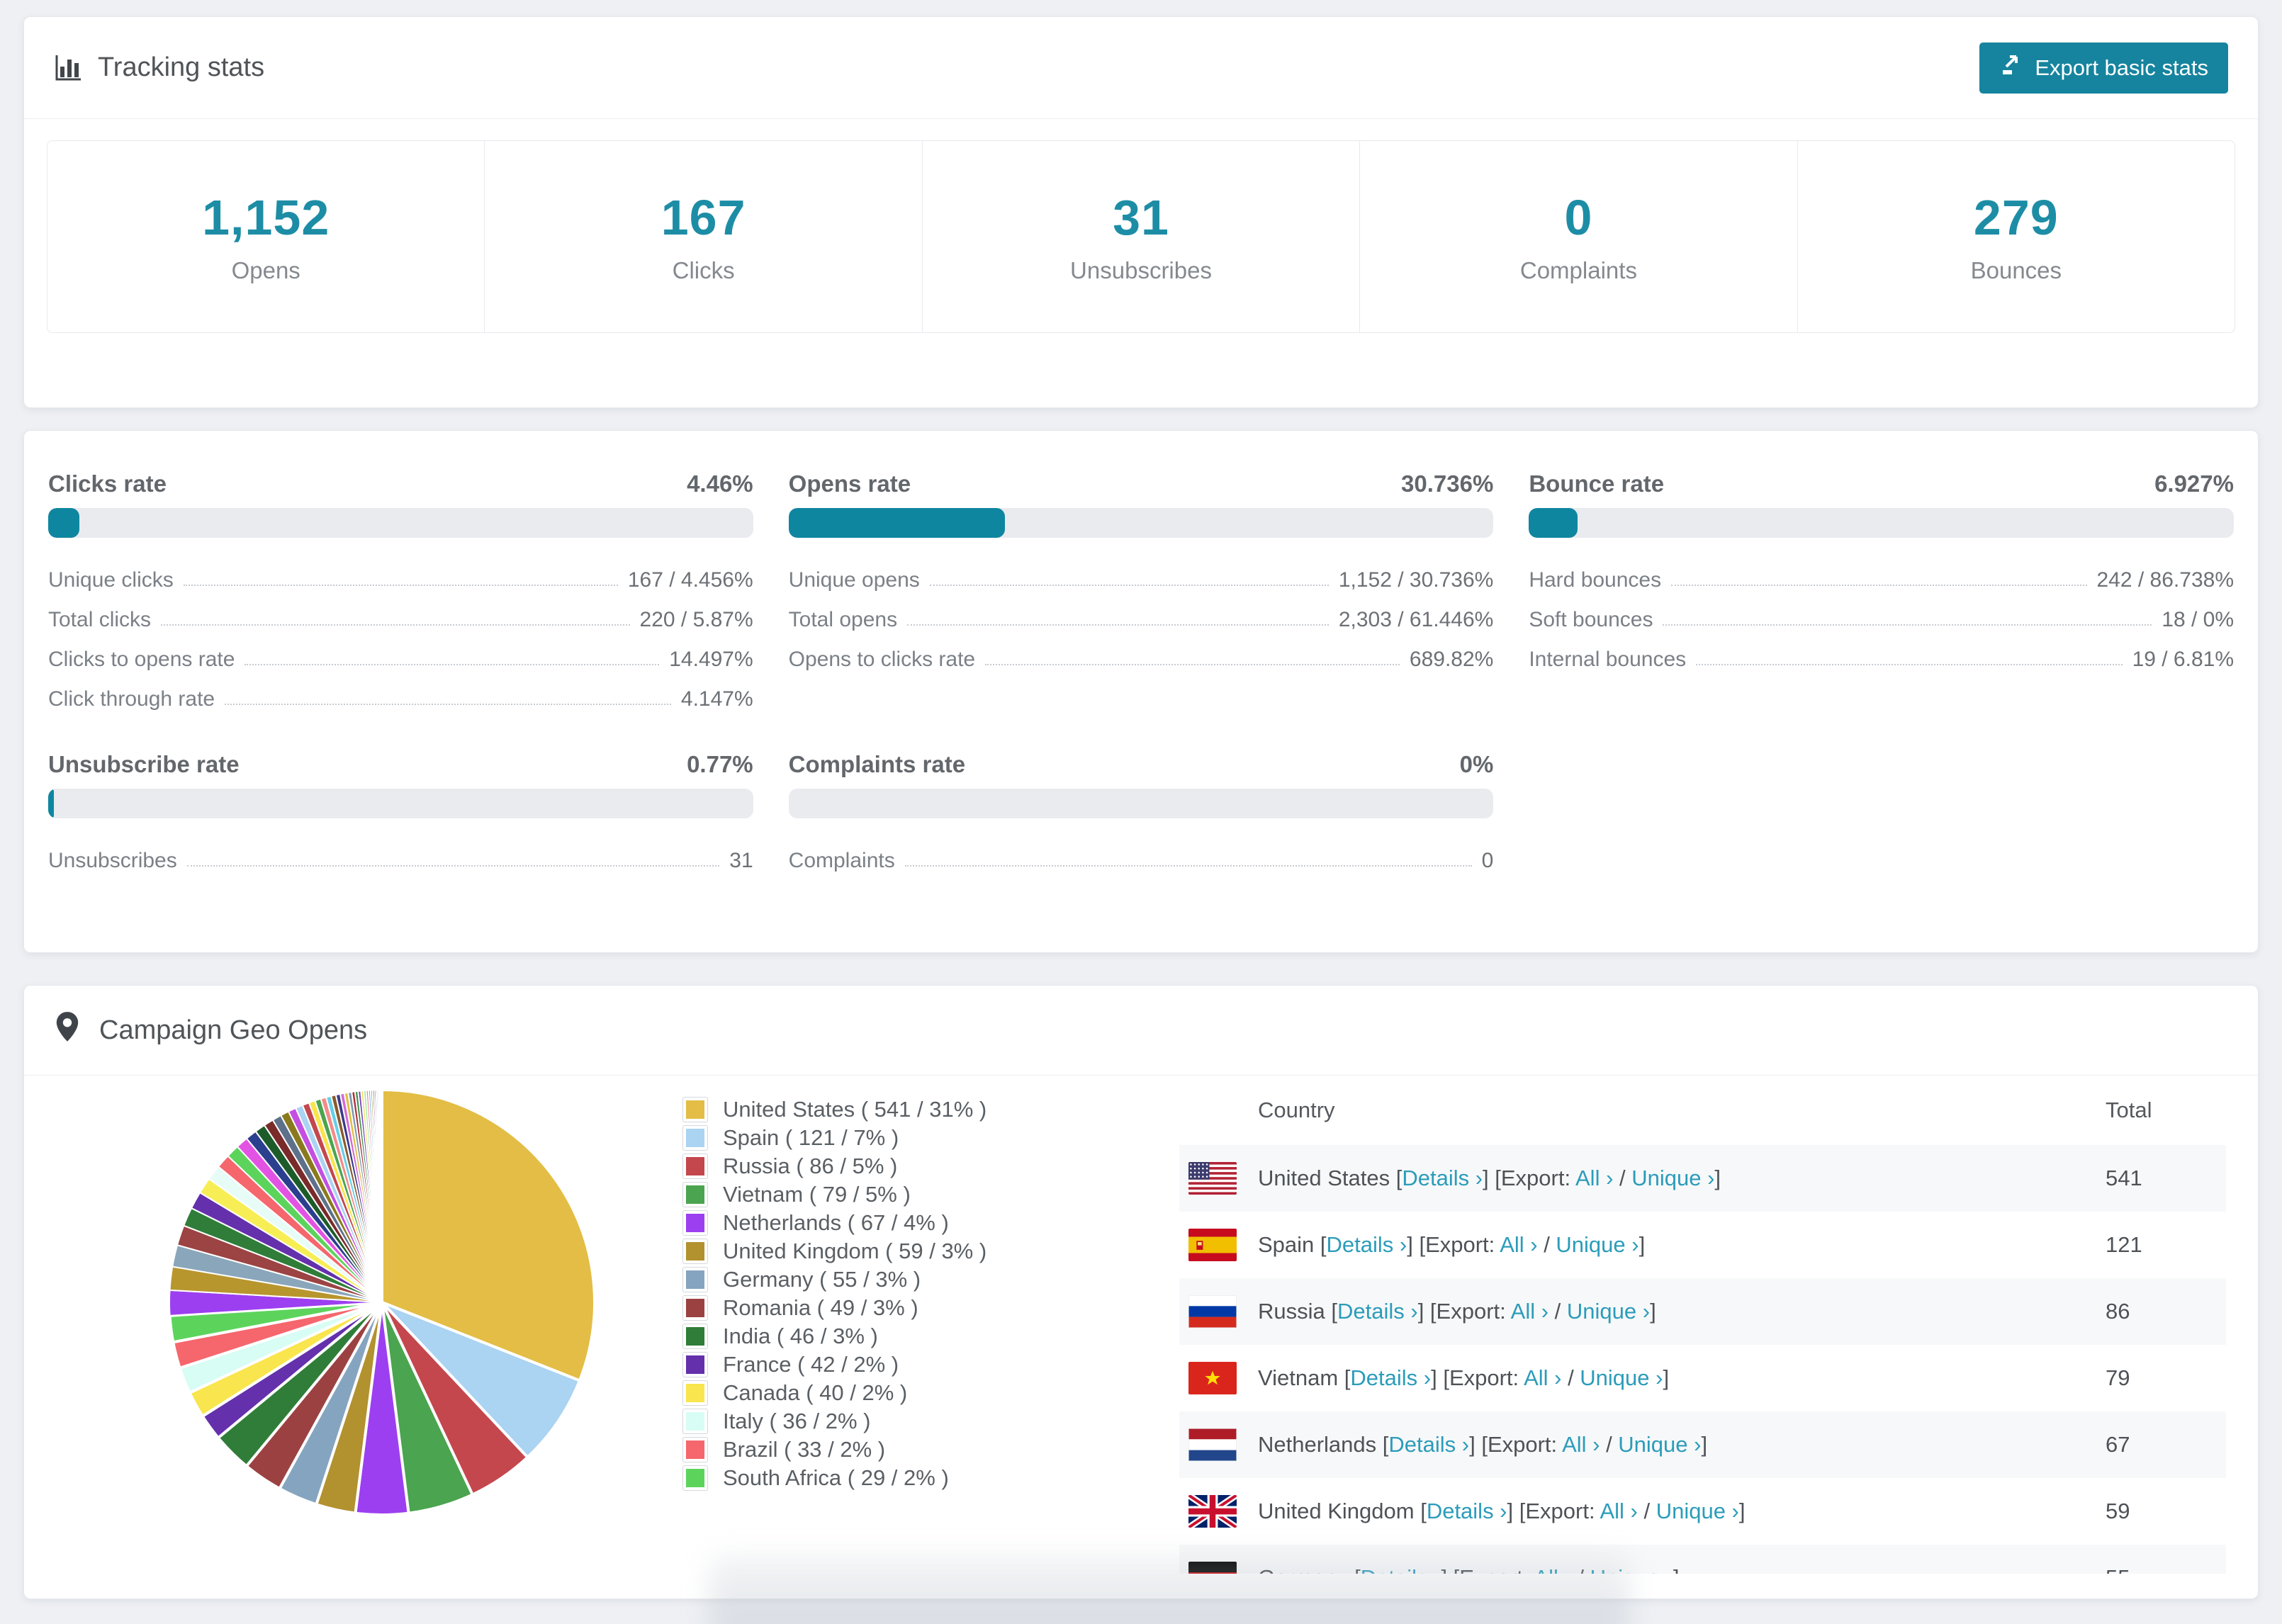  I want to click on country-name: United States, so click(1327, 1178).